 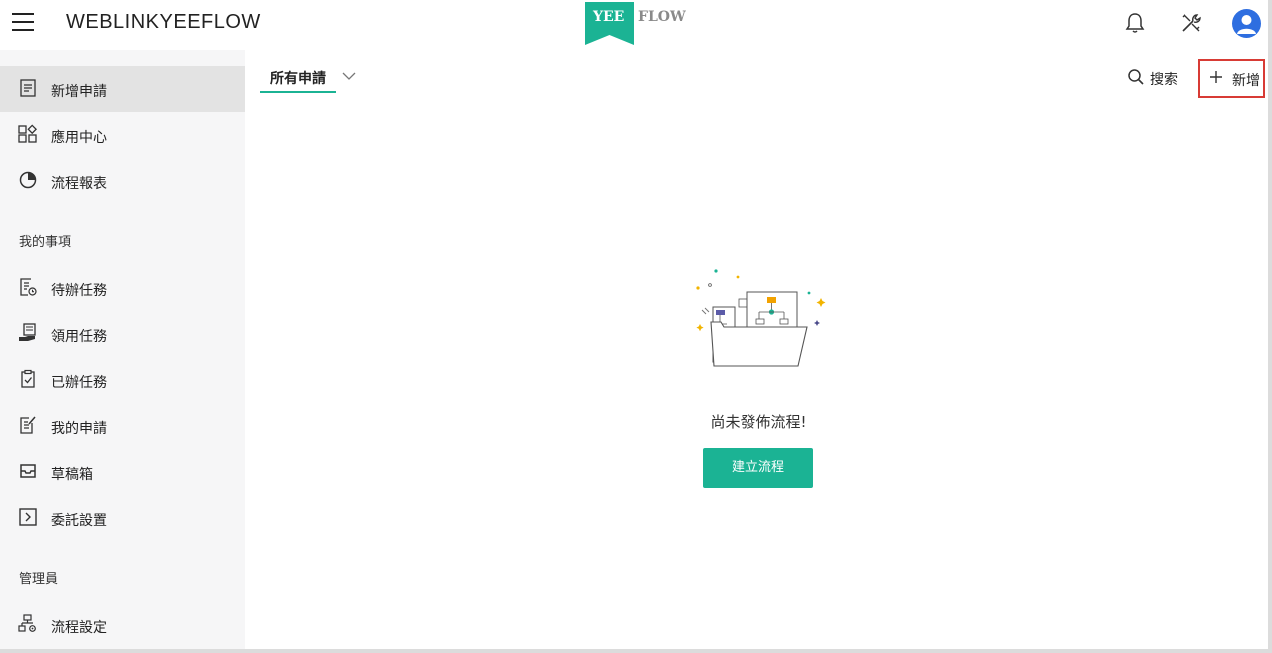 What do you see at coordinates (28, 471) in the screenshot?
I see `inbox-icon` at bounding box center [28, 471].